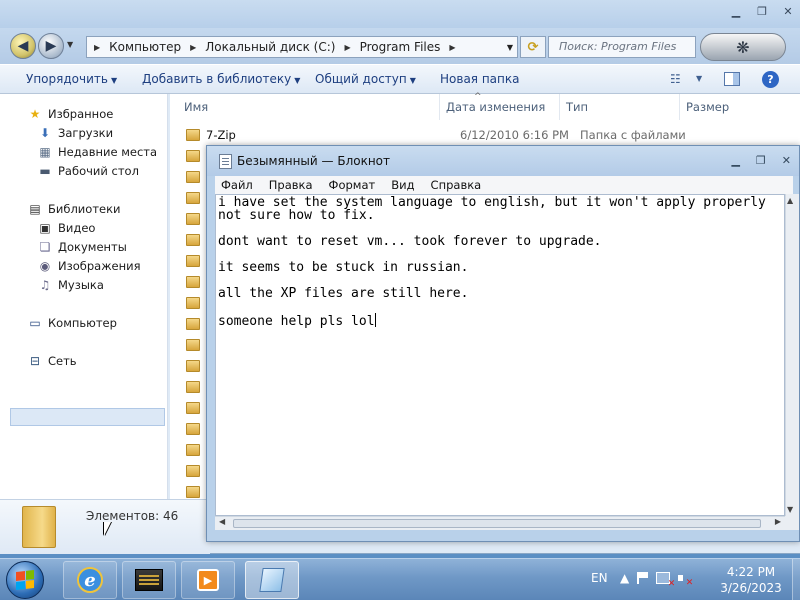  What do you see at coordinates (486, 135) in the screenshot?
I see `file-row: 7-Zip 6/12/2010 6:16 PM Папка с файлами` at bounding box center [486, 135].